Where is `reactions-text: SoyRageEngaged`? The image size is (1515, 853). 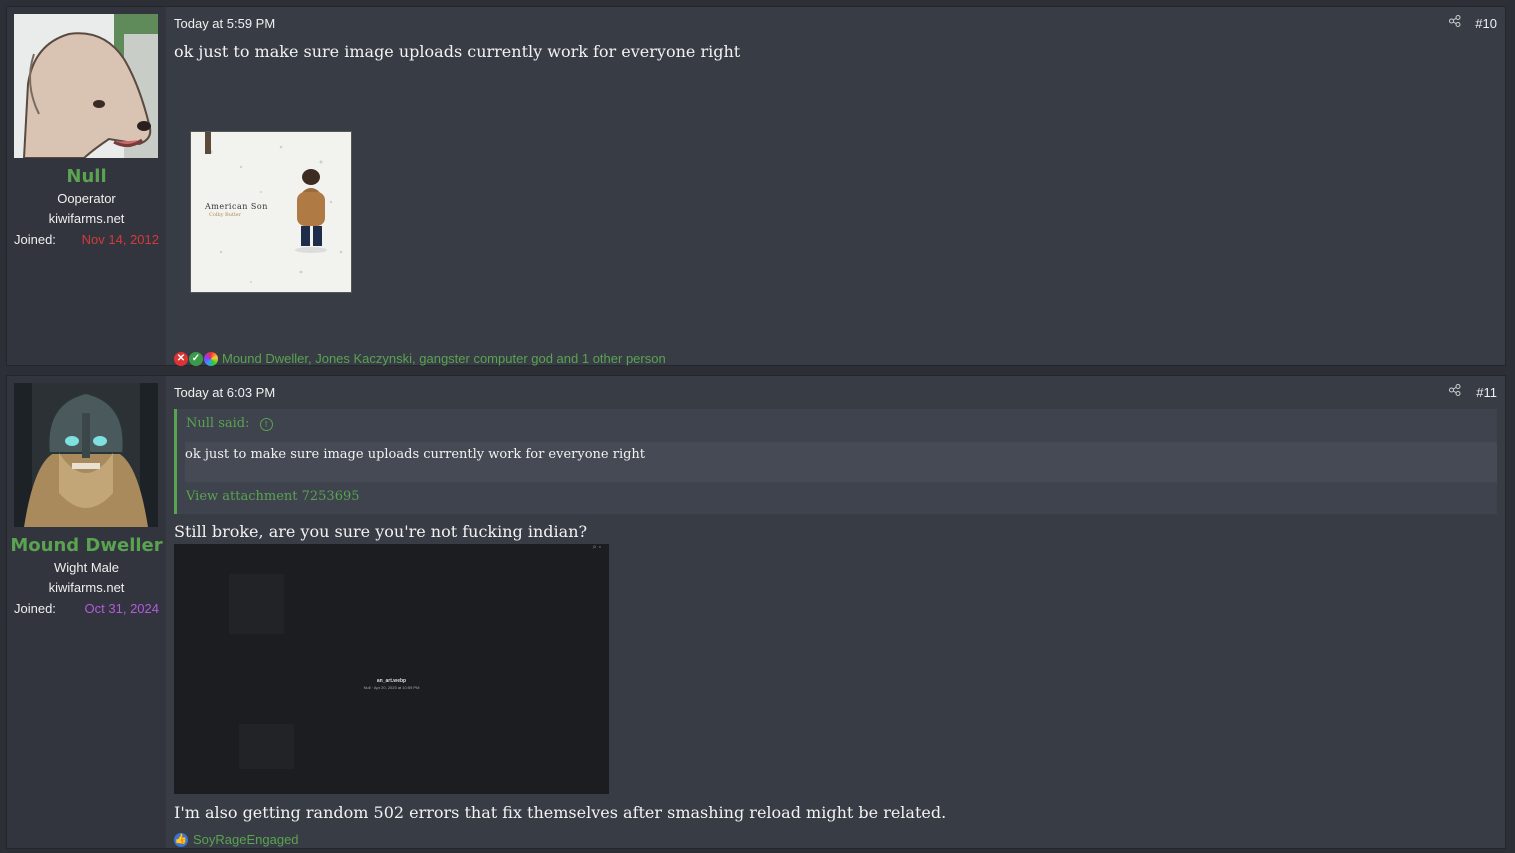 reactions-text: SoyRageEngaged is located at coordinates (246, 839).